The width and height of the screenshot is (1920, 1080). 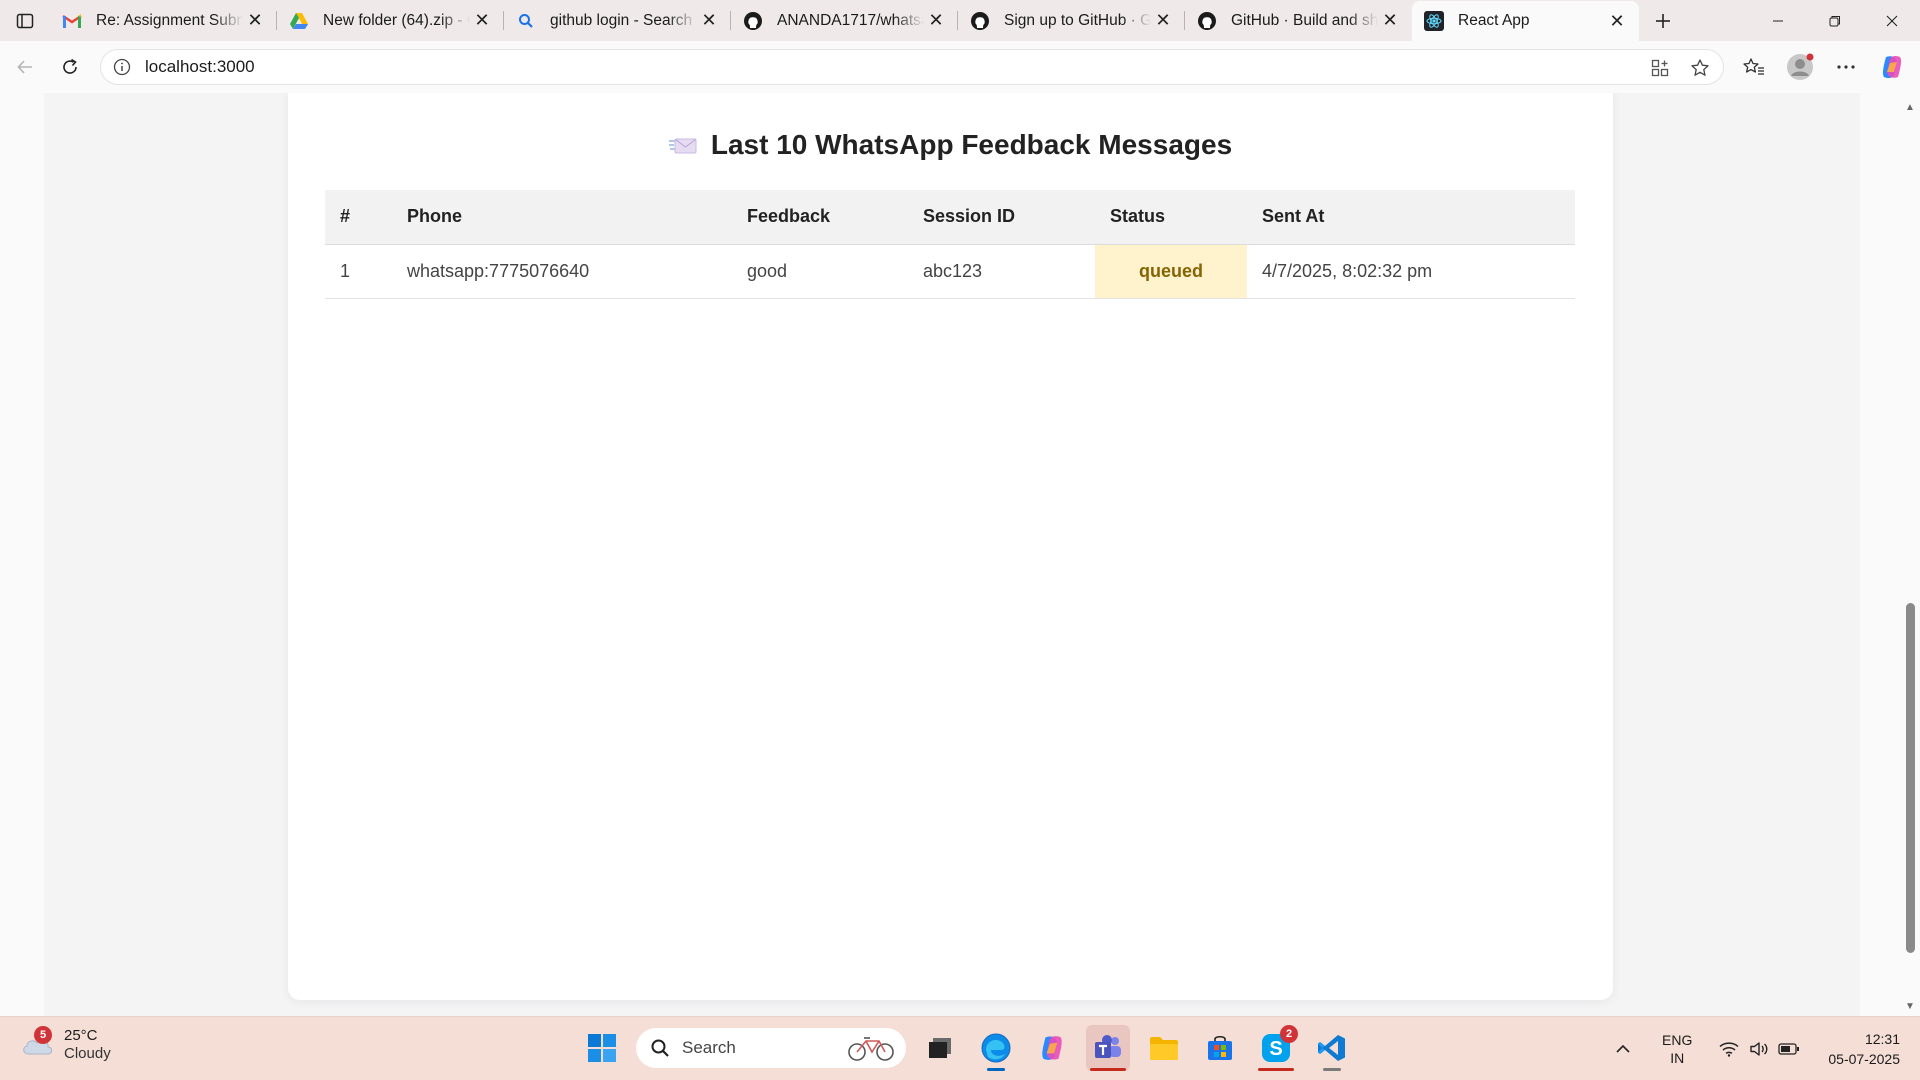 What do you see at coordinates (1864, 1059) in the screenshot?
I see `clock-date: 05-07-2025` at bounding box center [1864, 1059].